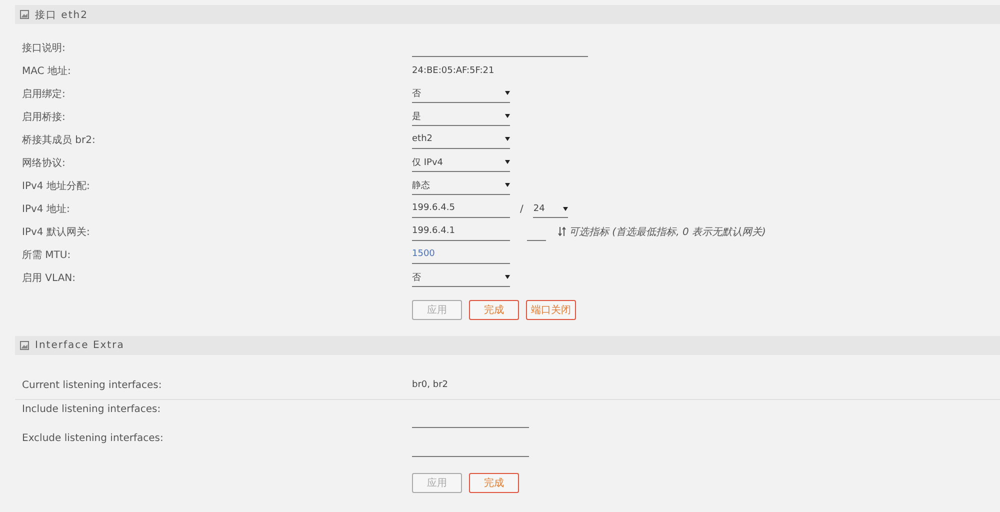 The width and height of the screenshot is (1000, 512). Describe the element at coordinates (58, 140) in the screenshot. I see `field-label: 桥接其成员 br2:` at that location.